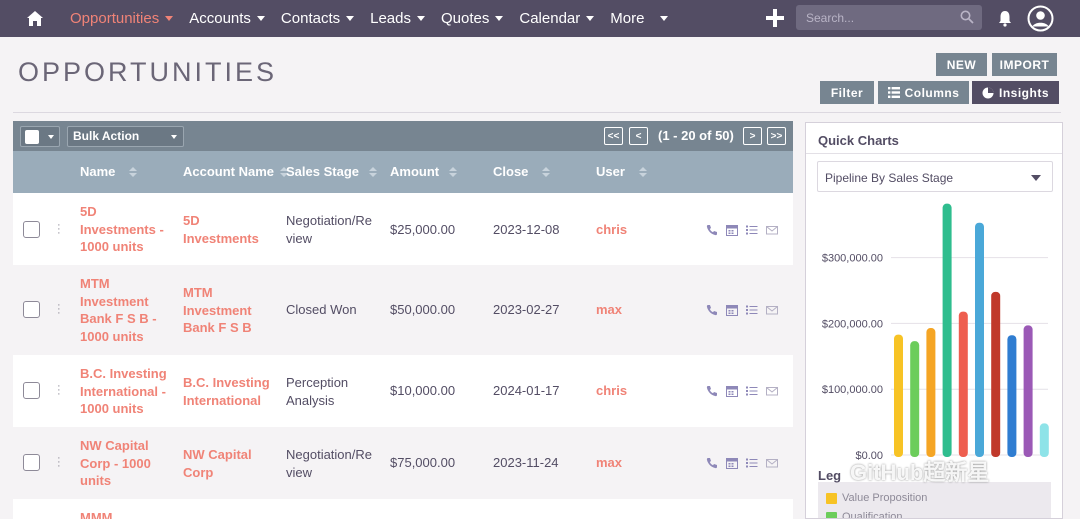 The height and width of the screenshot is (519, 1080). What do you see at coordinates (122, 18) in the screenshot?
I see `nav-opportunities: Opportunities` at bounding box center [122, 18].